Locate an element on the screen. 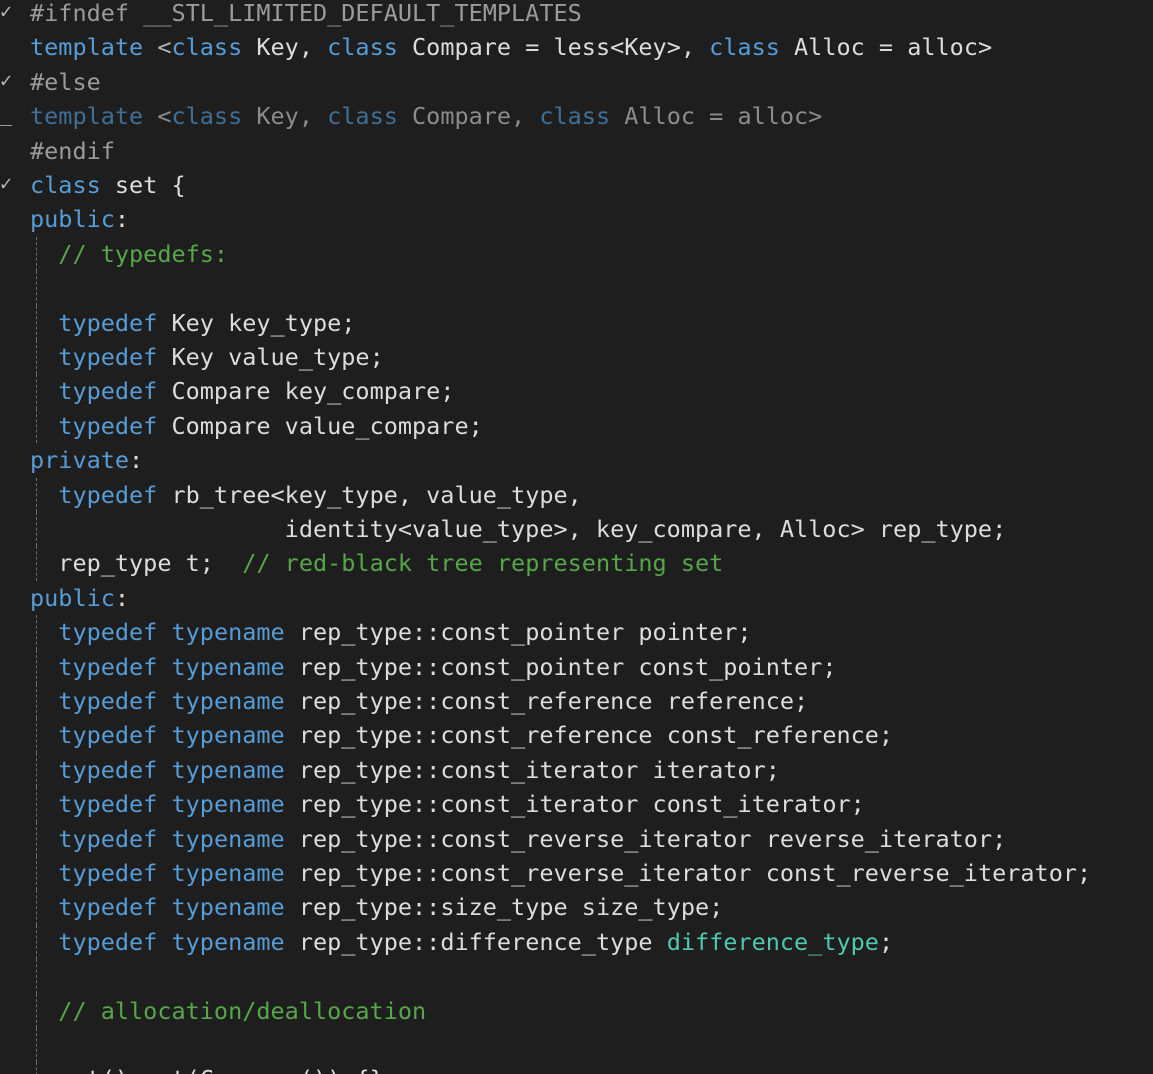 This screenshot has height=1074, width=1153. code-text: class set { is located at coordinates (108, 185).